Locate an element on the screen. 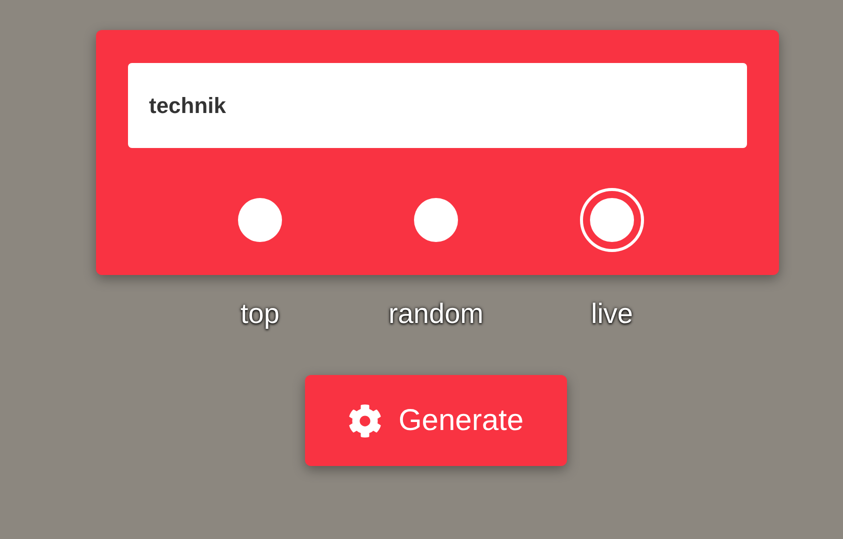  search-field: technik is located at coordinates (437, 105).